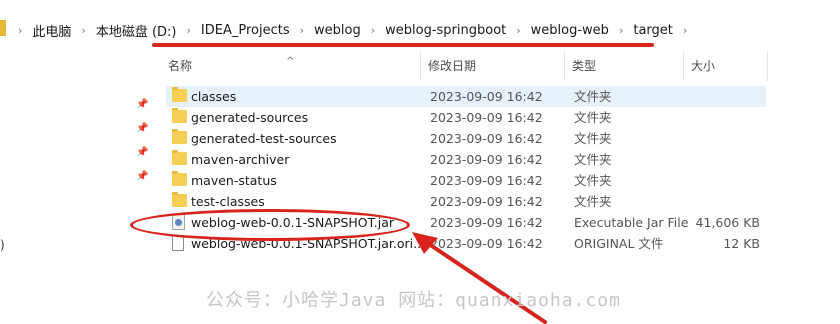 This screenshot has height=324, width=840. Describe the element at coordinates (631, 222) in the screenshot. I see `file-type: Executable Jar File` at that location.